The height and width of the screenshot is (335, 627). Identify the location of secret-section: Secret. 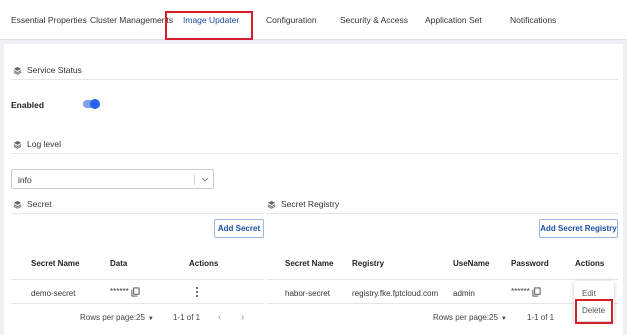
(32, 204).